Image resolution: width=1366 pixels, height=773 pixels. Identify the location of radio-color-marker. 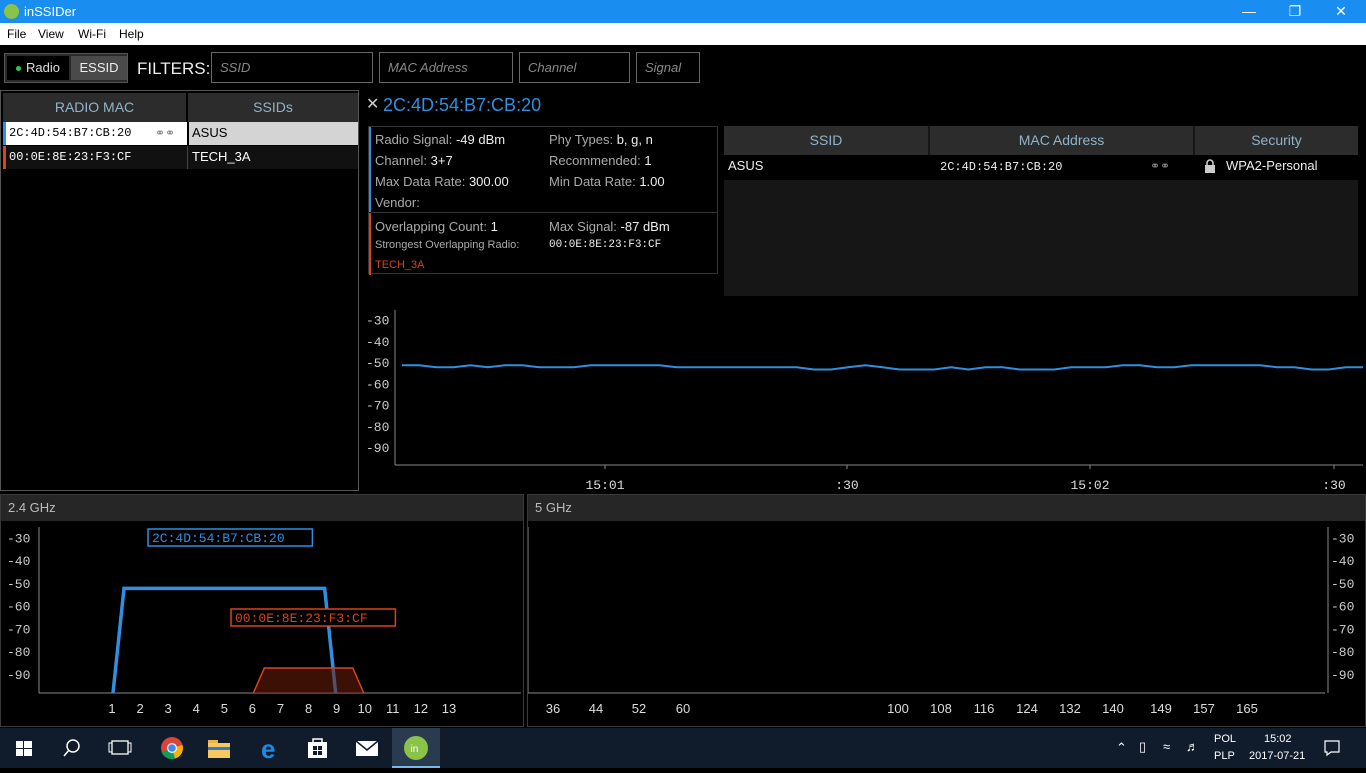
(370, 169).